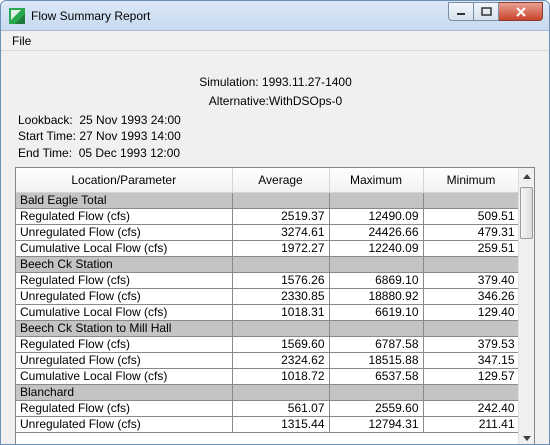  Describe the element at coordinates (376, 296) in the screenshot. I see `maximum-cell: 18880.92` at that location.